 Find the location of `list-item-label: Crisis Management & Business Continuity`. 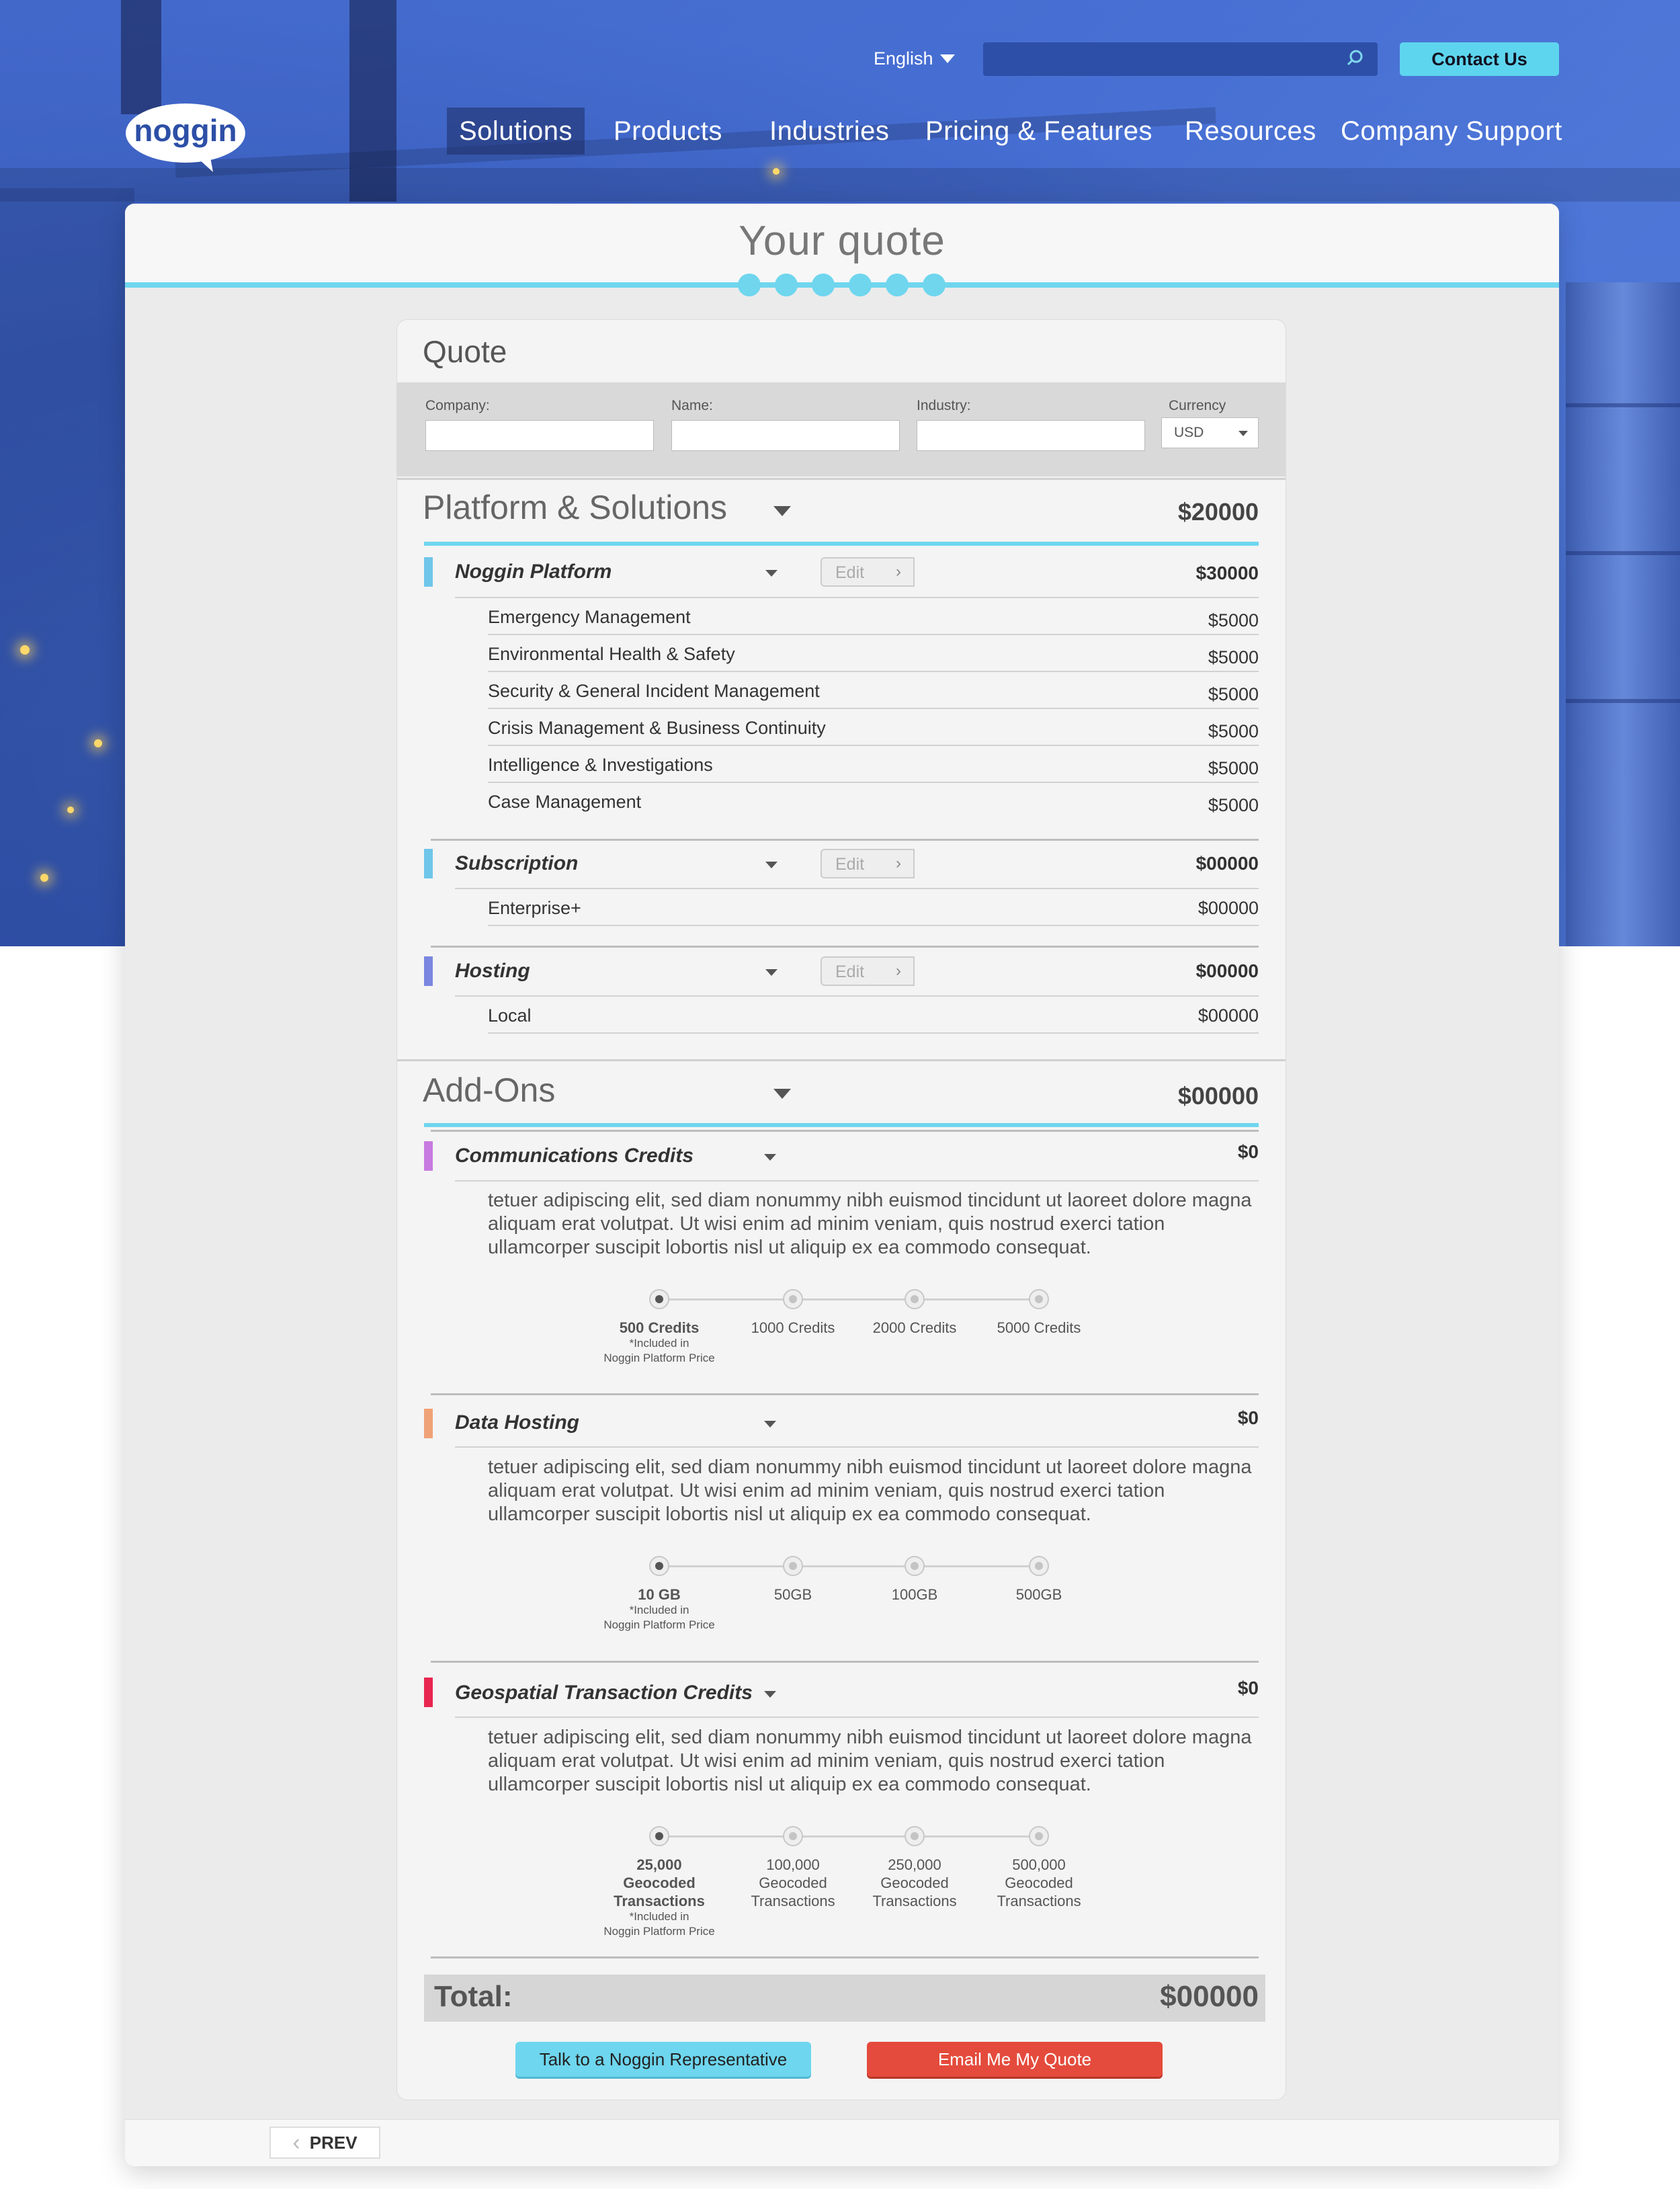

list-item-label: Crisis Management & Business Continuity is located at coordinates (657, 728).